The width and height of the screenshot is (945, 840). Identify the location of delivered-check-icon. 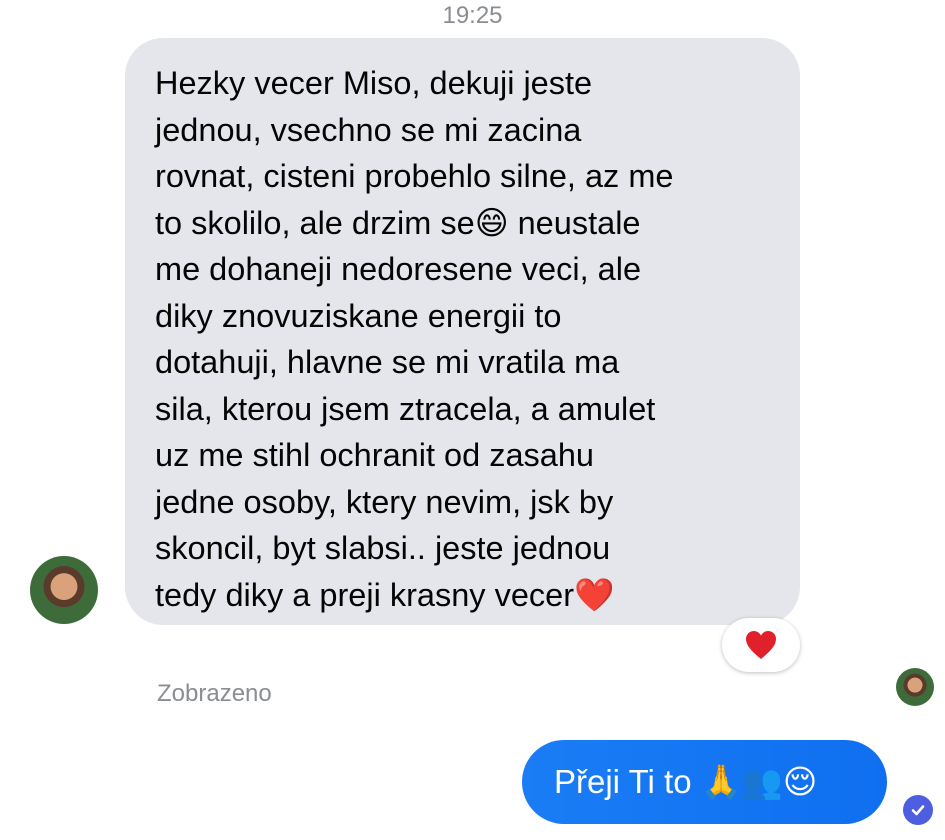
(918, 810).